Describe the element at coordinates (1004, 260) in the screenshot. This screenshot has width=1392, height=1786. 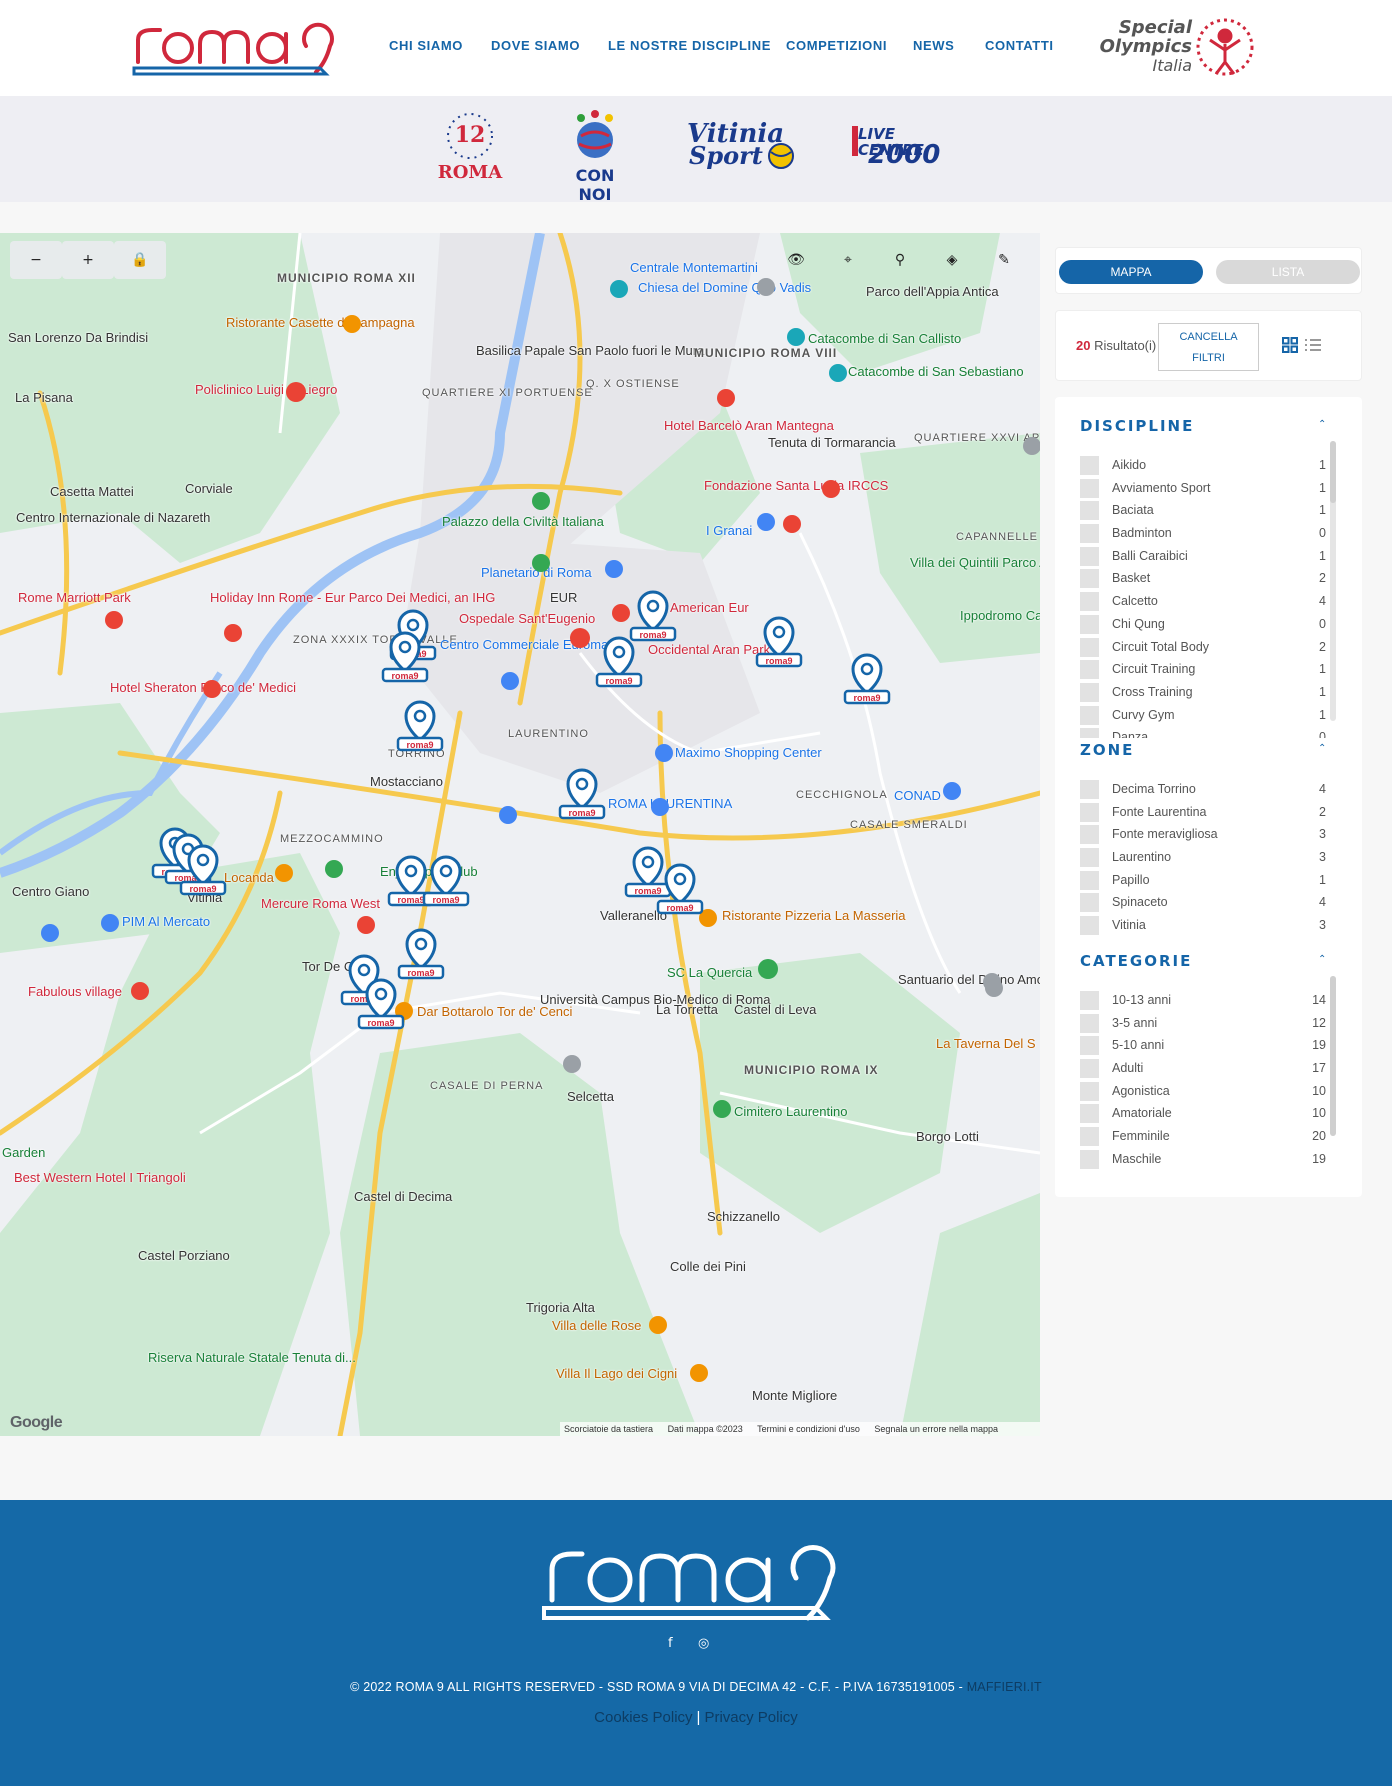
I see `pencil-icon: ✎` at that location.